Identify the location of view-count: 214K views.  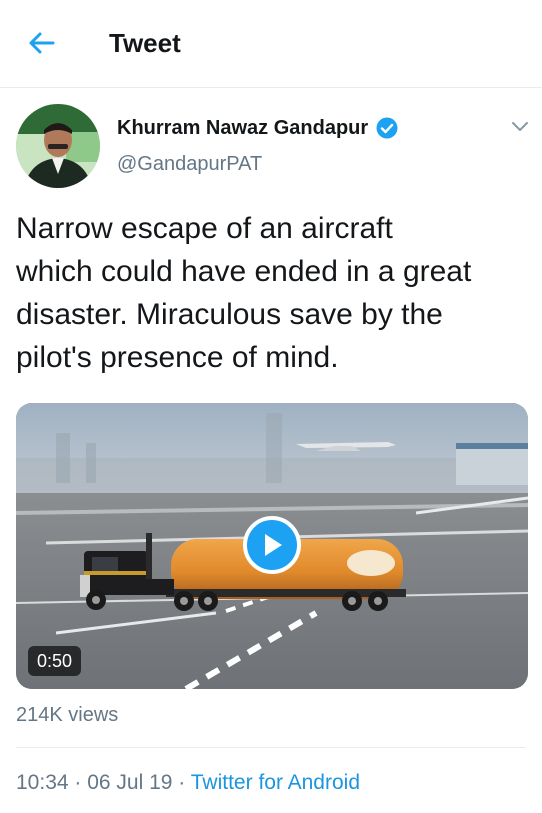
(67, 715).